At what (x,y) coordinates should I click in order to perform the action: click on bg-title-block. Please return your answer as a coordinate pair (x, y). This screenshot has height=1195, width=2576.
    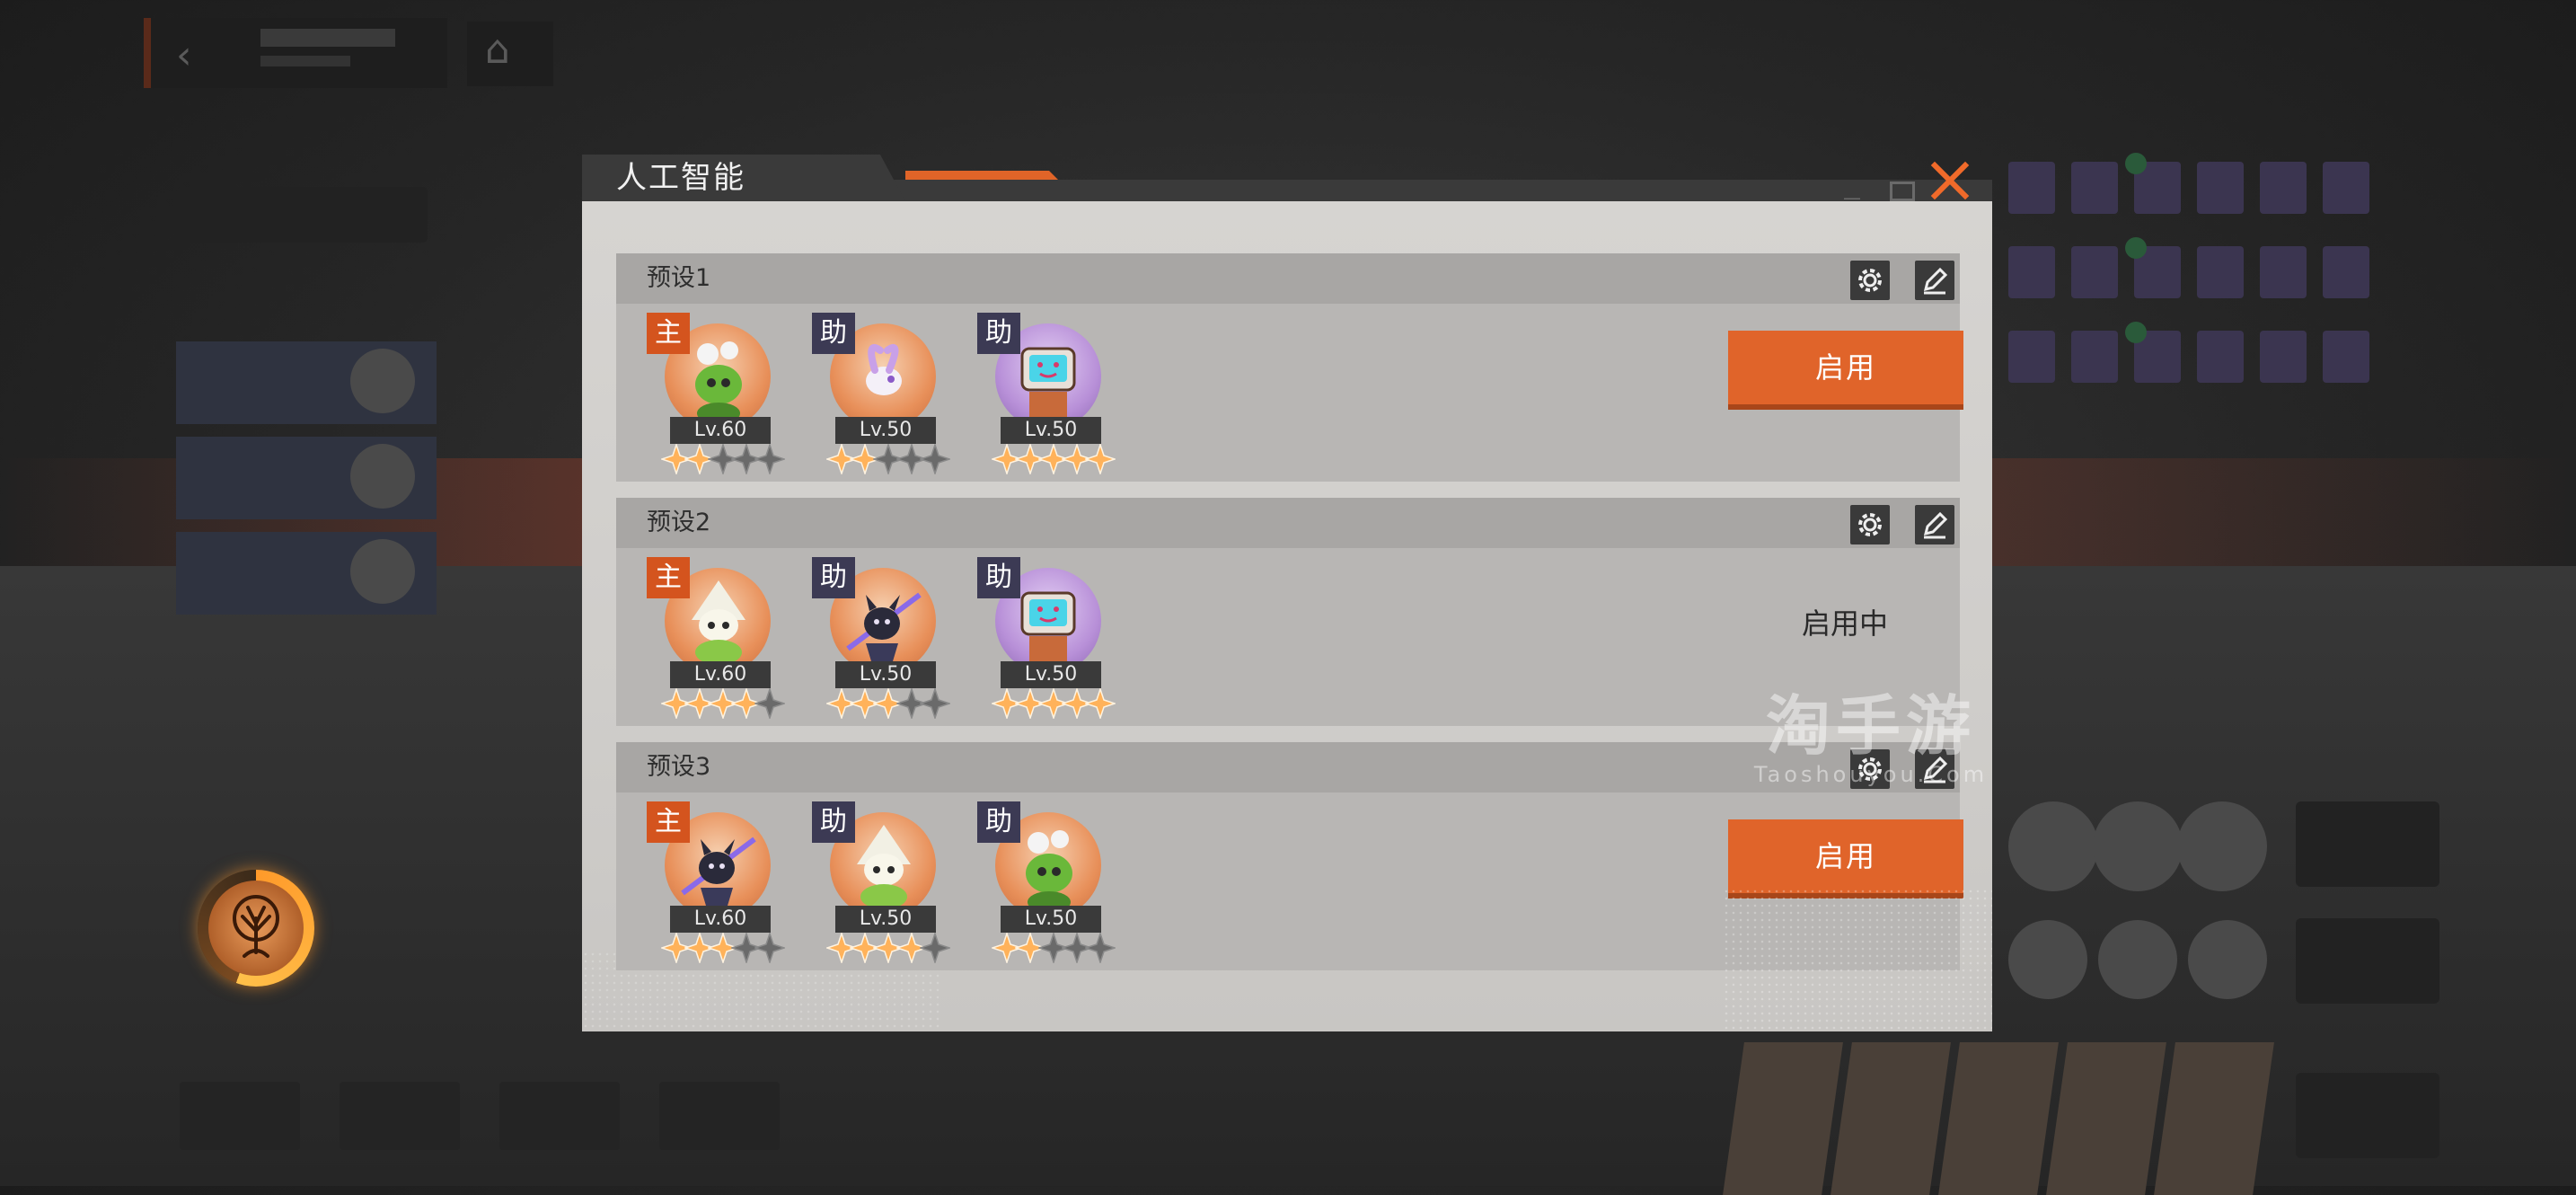
    Looking at the image, I should click on (327, 38).